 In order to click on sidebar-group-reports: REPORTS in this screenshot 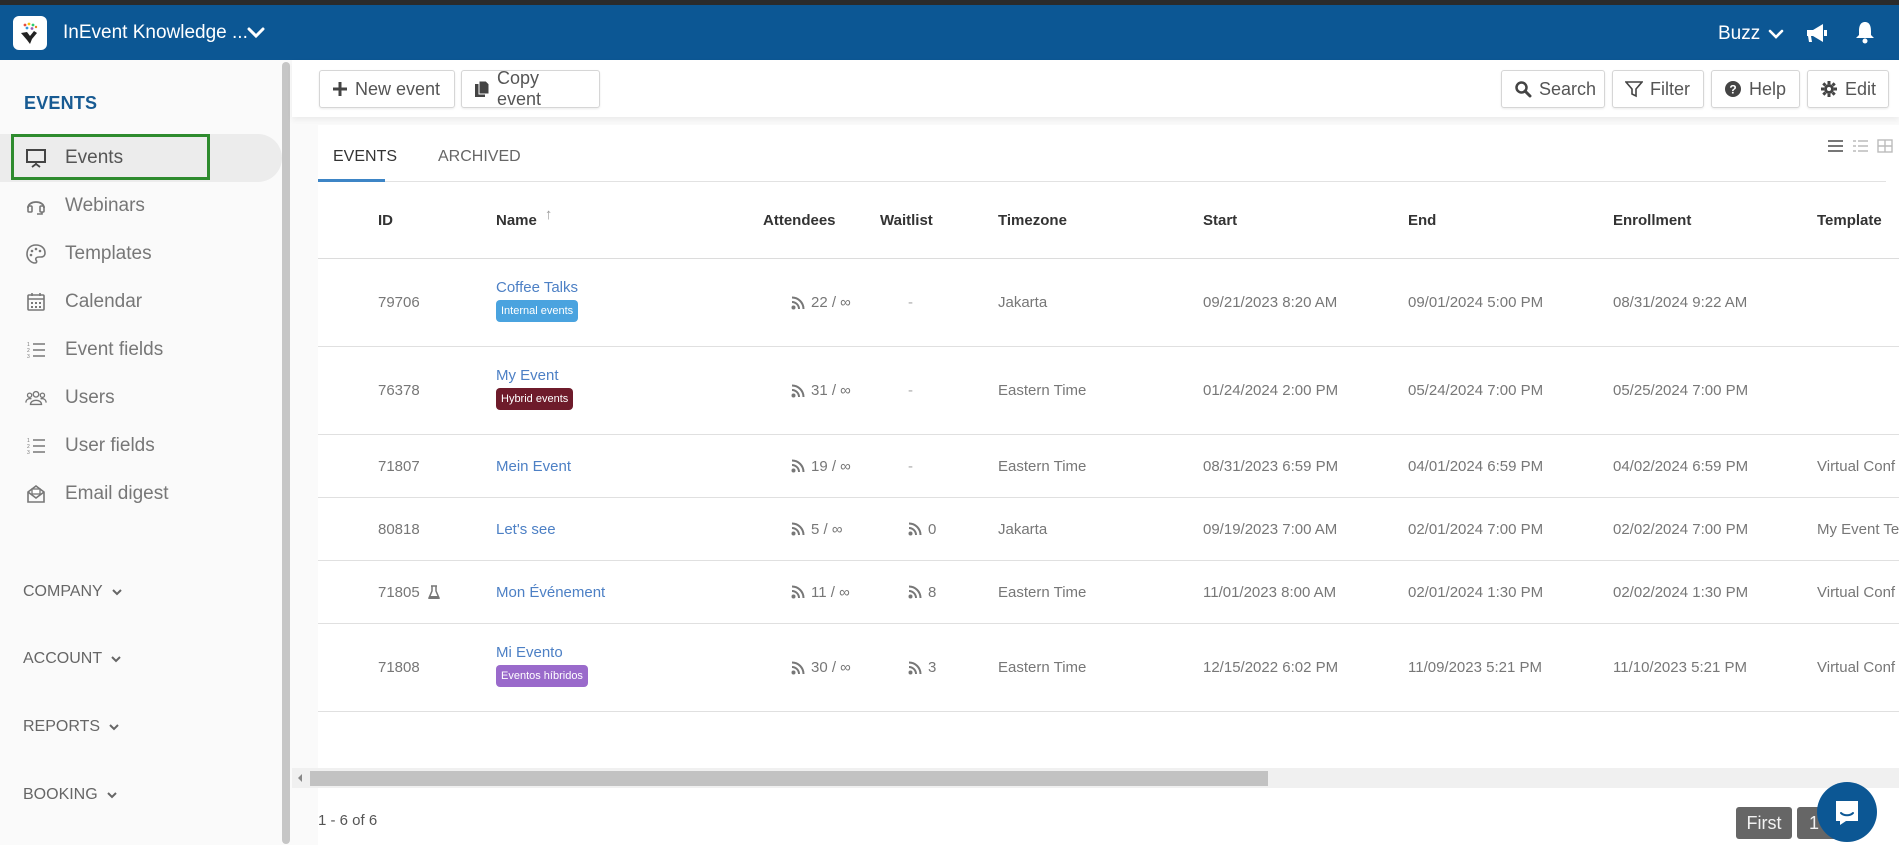, I will do `click(71, 727)`.